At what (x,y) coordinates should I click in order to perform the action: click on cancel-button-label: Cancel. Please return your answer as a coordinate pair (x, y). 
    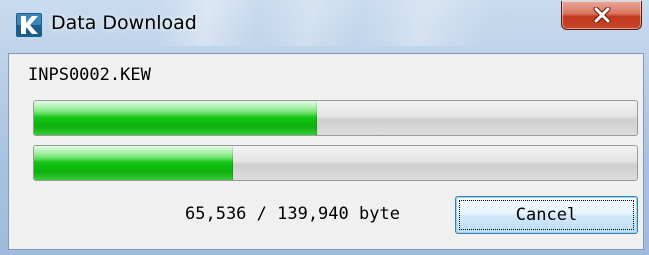
    Looking at the image, I should click on (546, 215).